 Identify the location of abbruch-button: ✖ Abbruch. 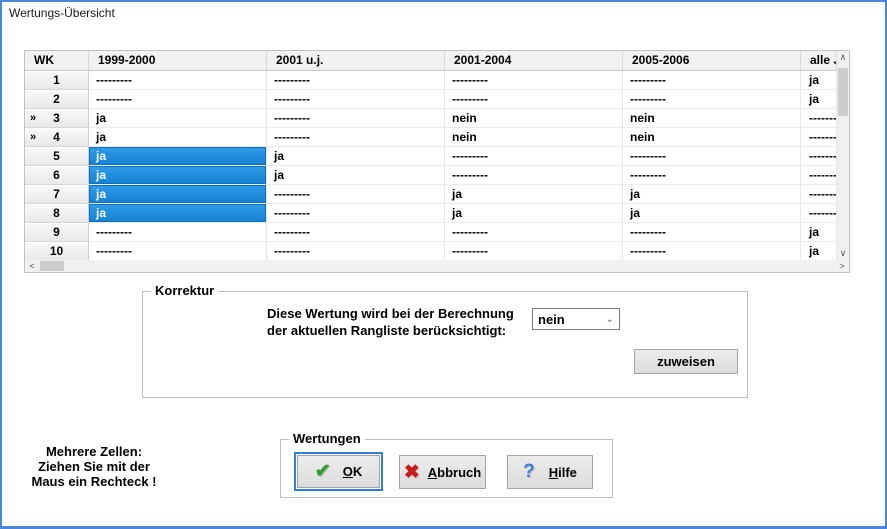
(442, 472).